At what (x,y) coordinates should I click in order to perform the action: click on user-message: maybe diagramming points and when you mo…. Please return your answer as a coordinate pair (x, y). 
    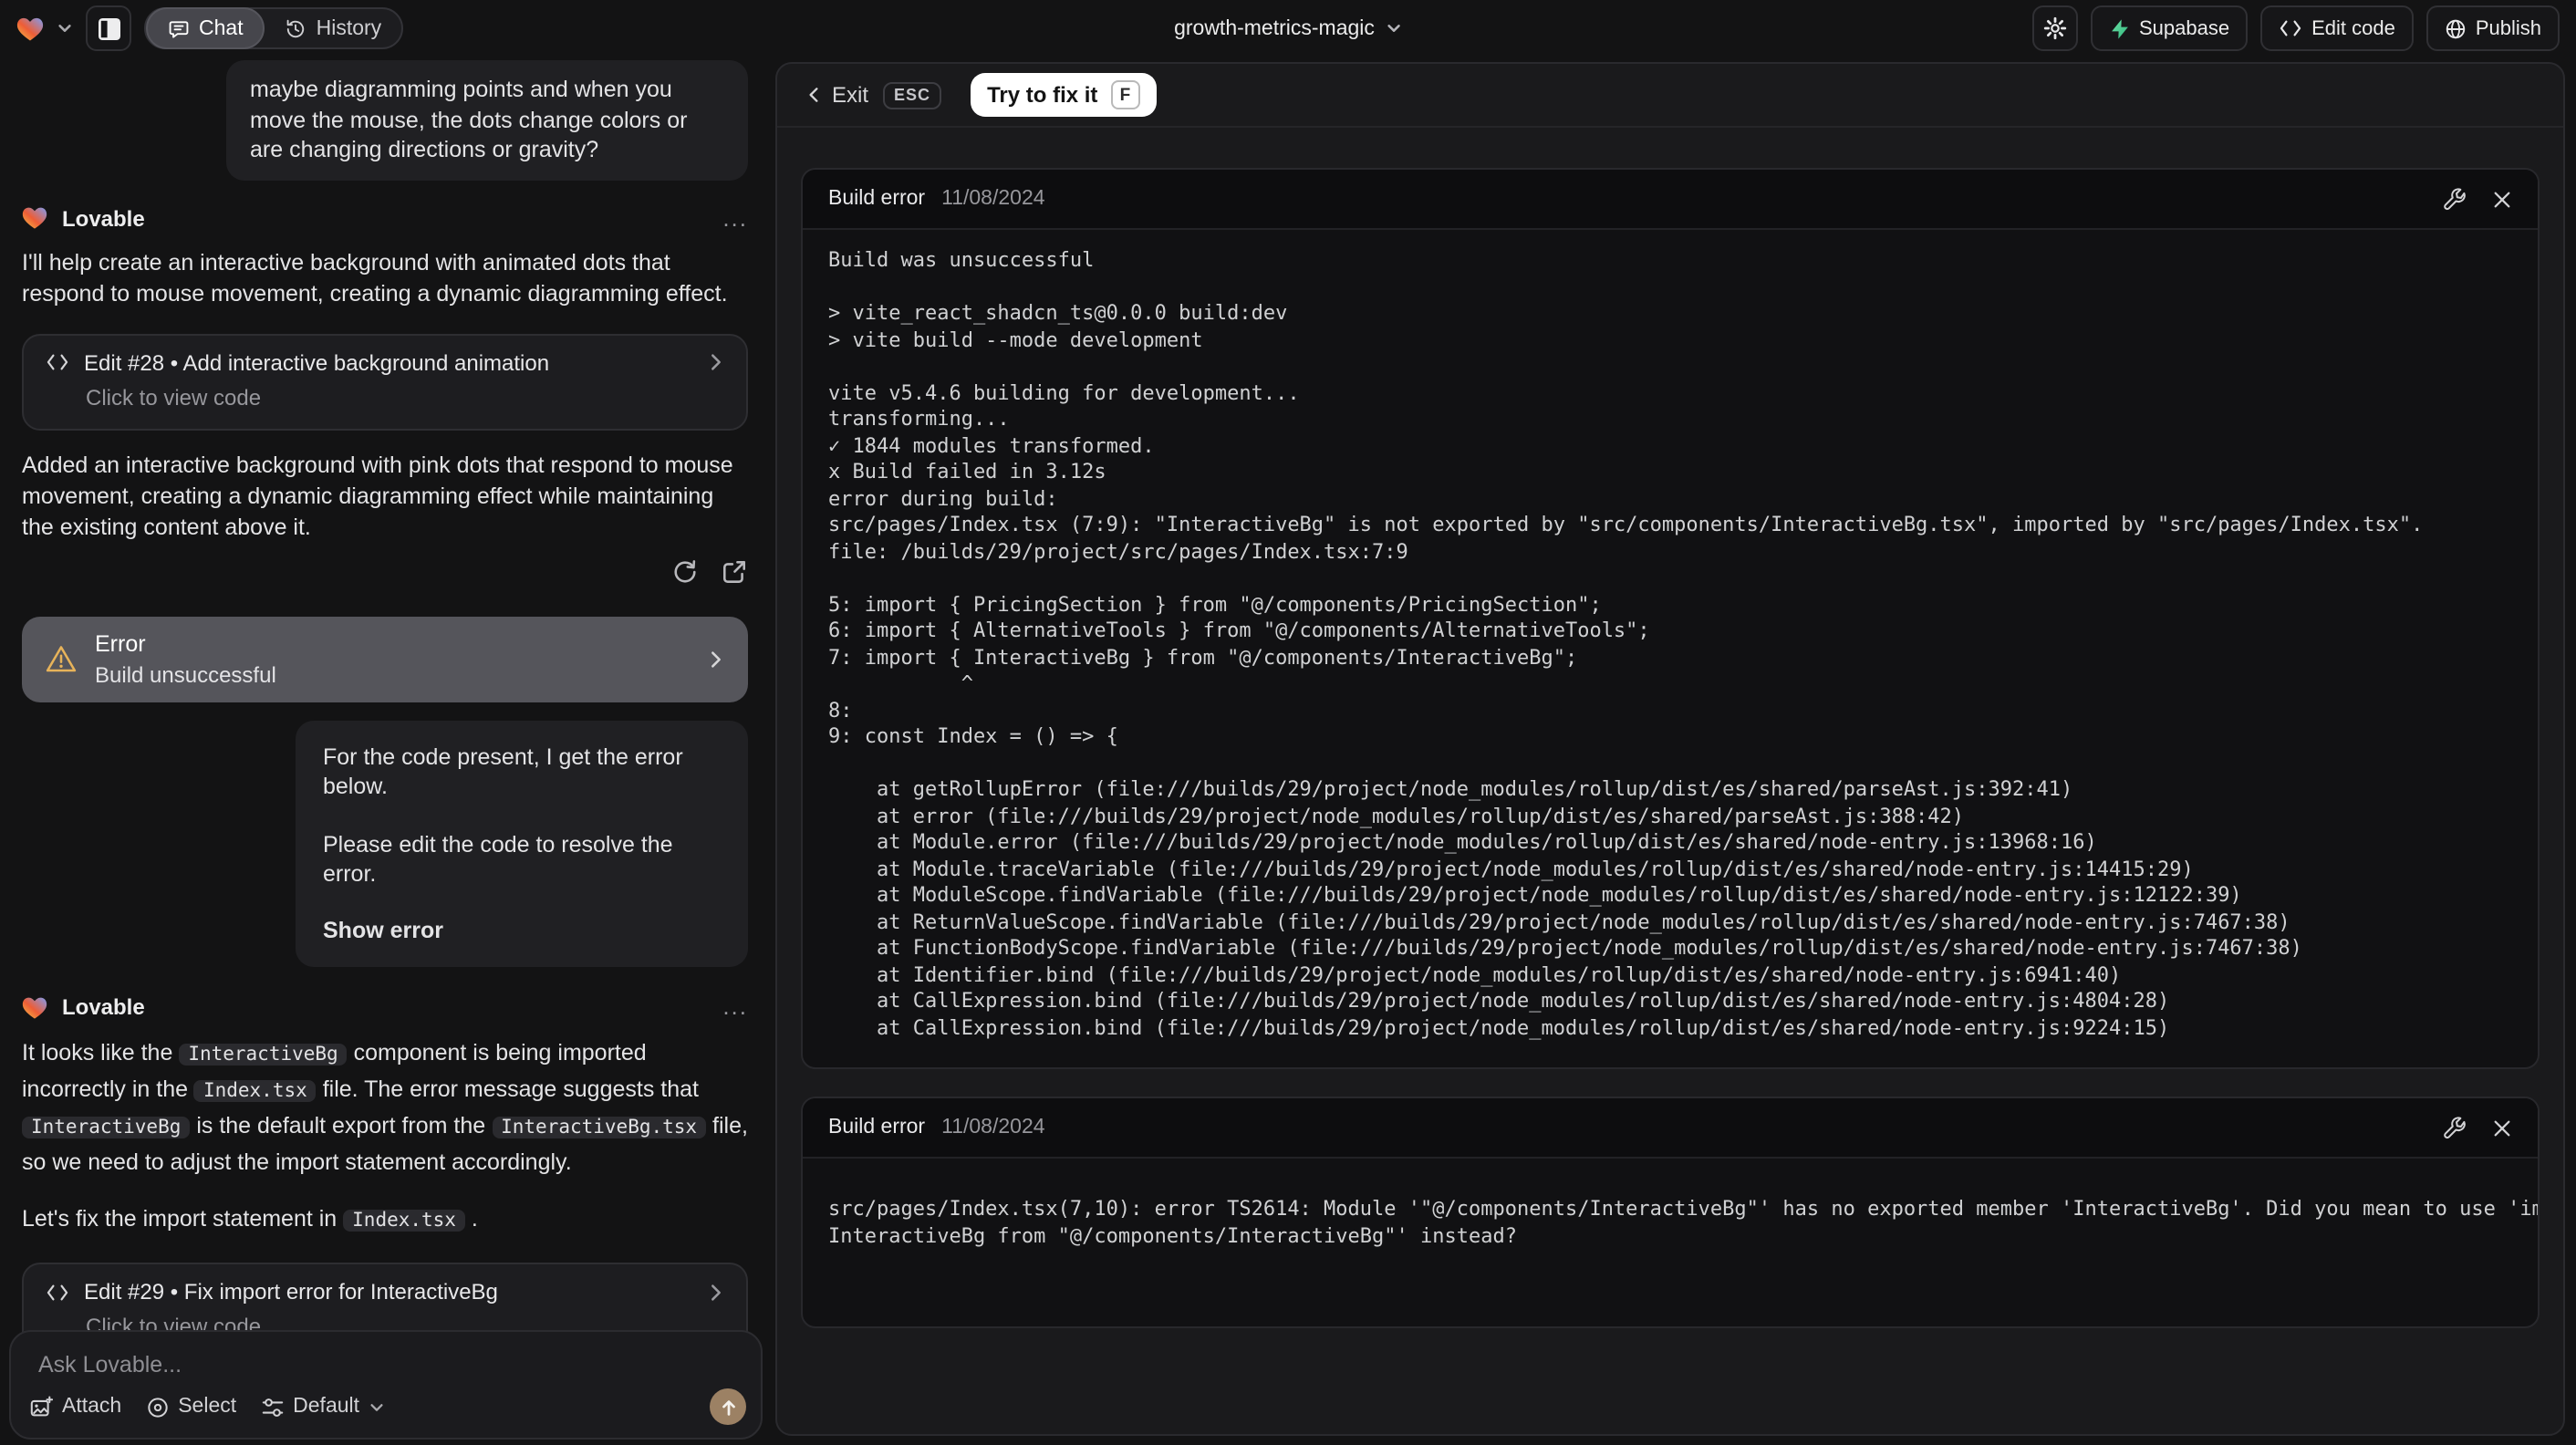
    Looking at the image, I should click on (487, 120).